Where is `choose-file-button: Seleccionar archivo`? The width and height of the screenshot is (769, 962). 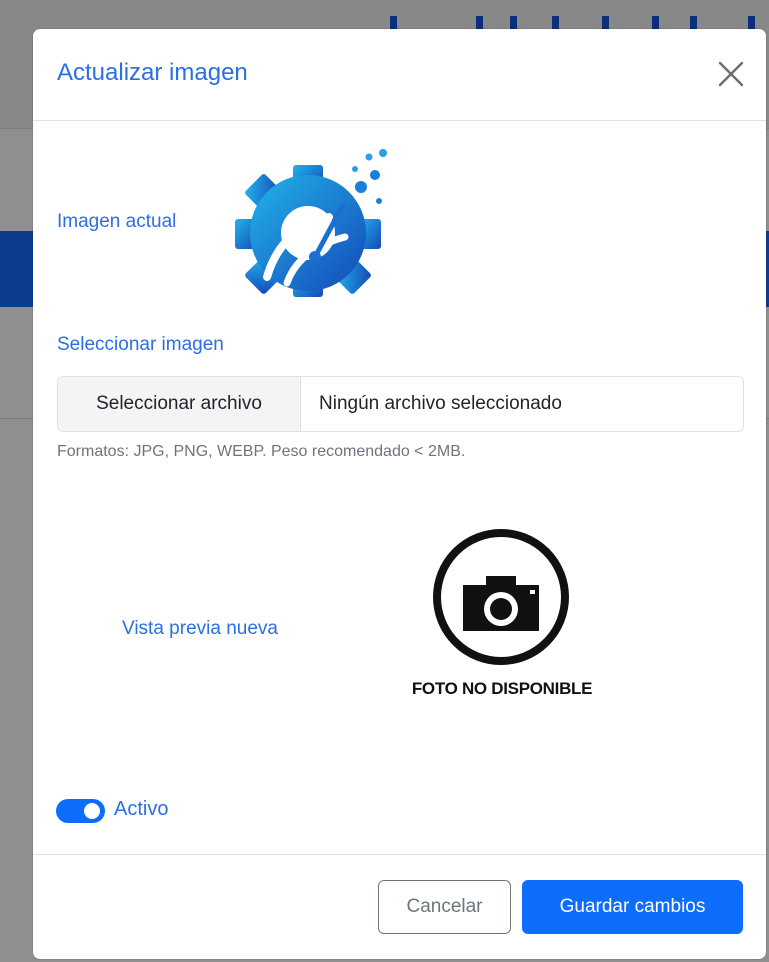
choose-file-button: Seleccionar archivo is located at coordinates (179, 404).